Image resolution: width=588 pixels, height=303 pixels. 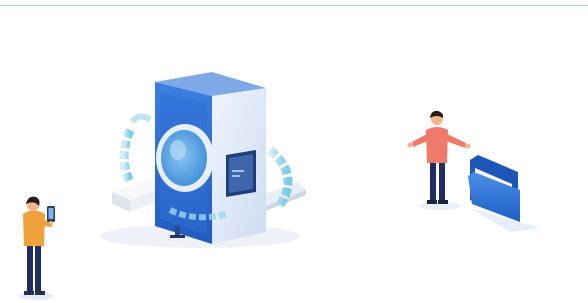 What do you see at coordinates (439, 160) in the screenshot?
I see `presenter-person-icon` at bounding box center [439, 160].